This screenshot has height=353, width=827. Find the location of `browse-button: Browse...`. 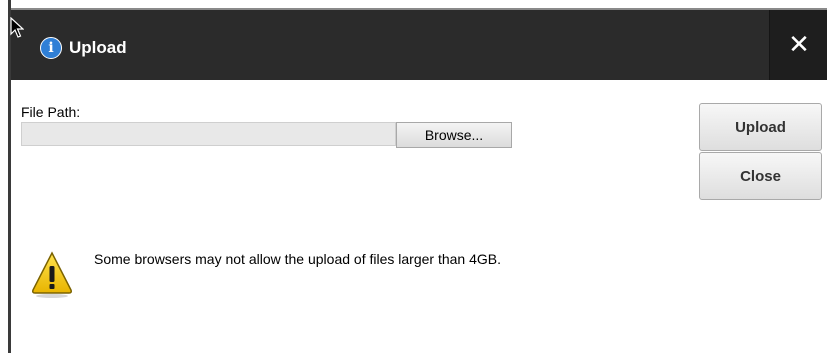

browse-button: Browse... is located at coordinates (454, 135).